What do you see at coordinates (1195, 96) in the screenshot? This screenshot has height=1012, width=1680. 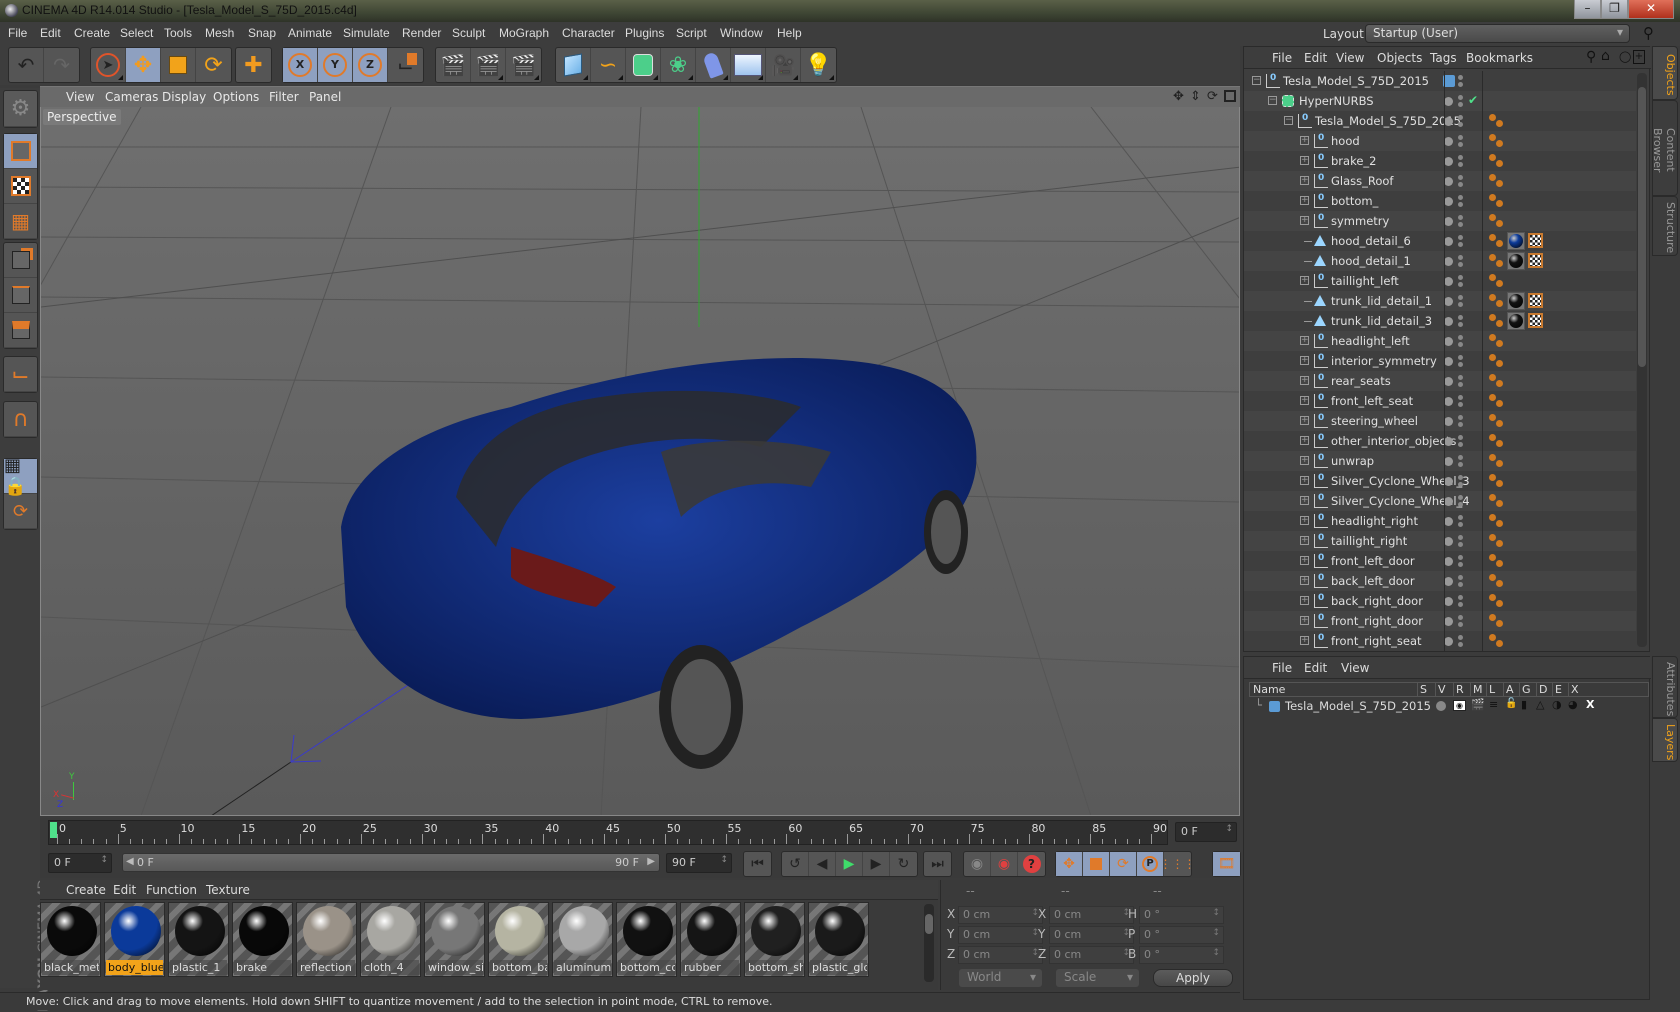 I see `zoom-view-icon: ⇕` at bounding box center [1195, 96].